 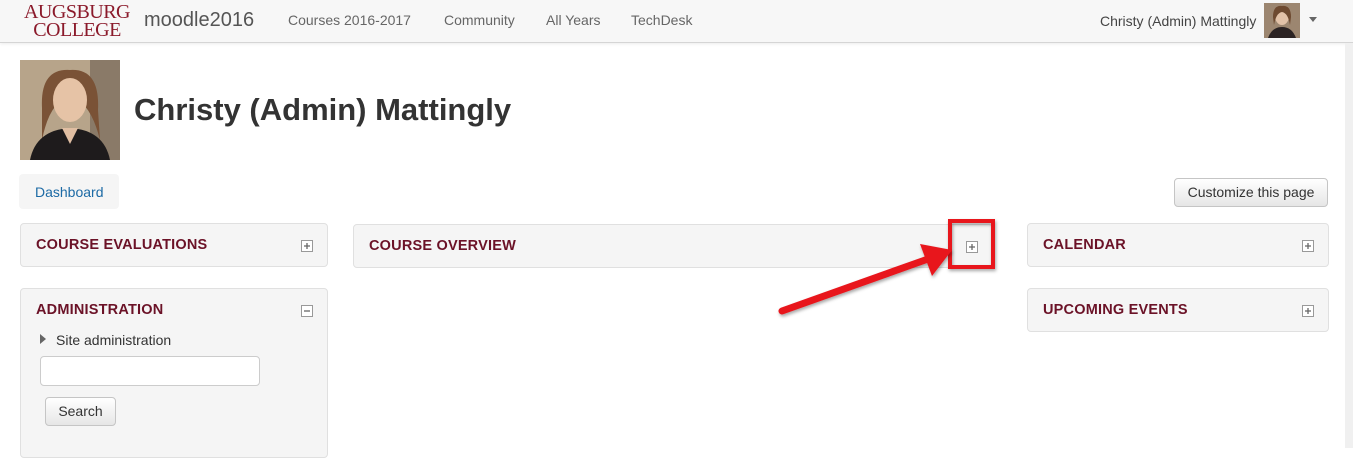 I want to click on block-title-administration: ADMINISTRATION, so click(x=100, y=310).